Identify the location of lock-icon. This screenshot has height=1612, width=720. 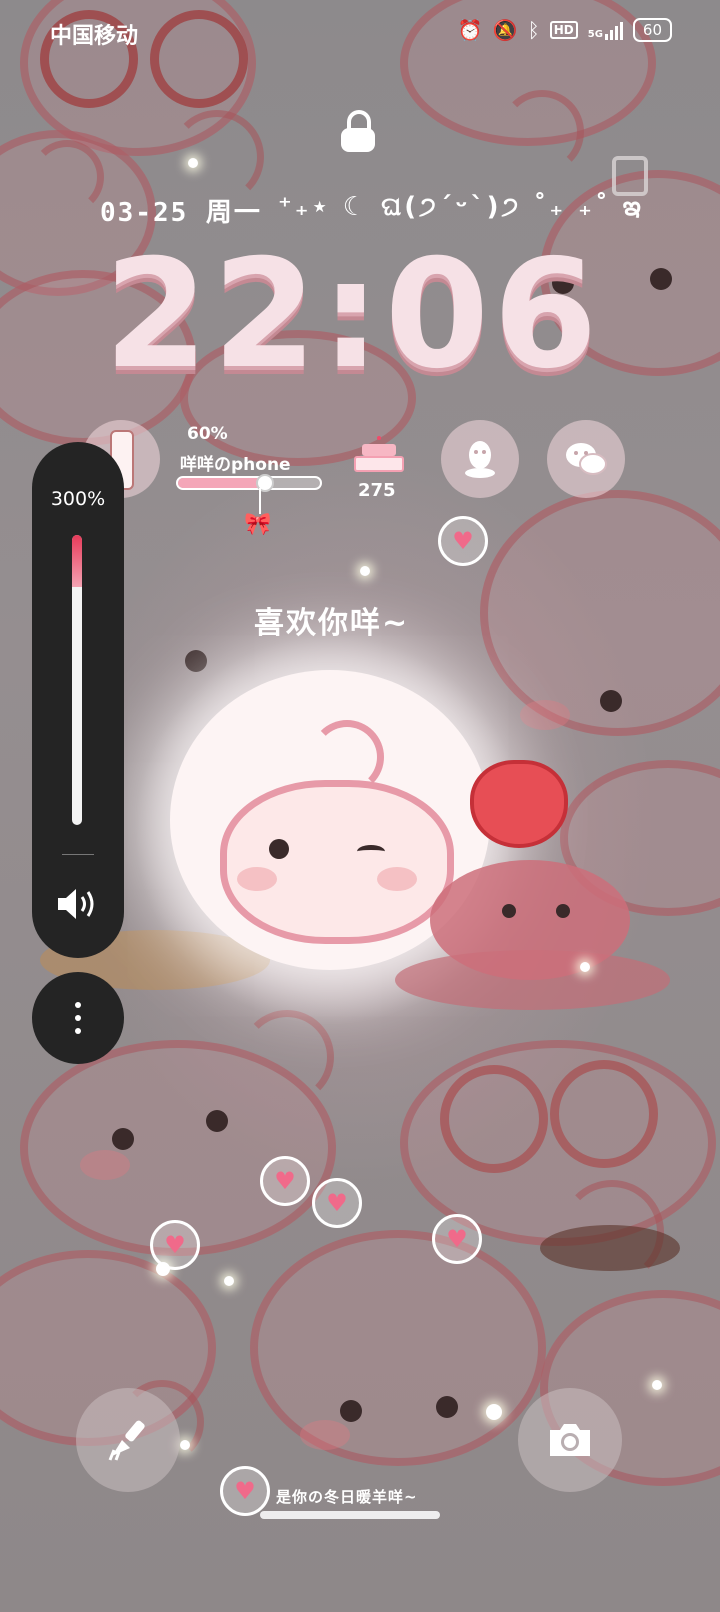
(358, 131).